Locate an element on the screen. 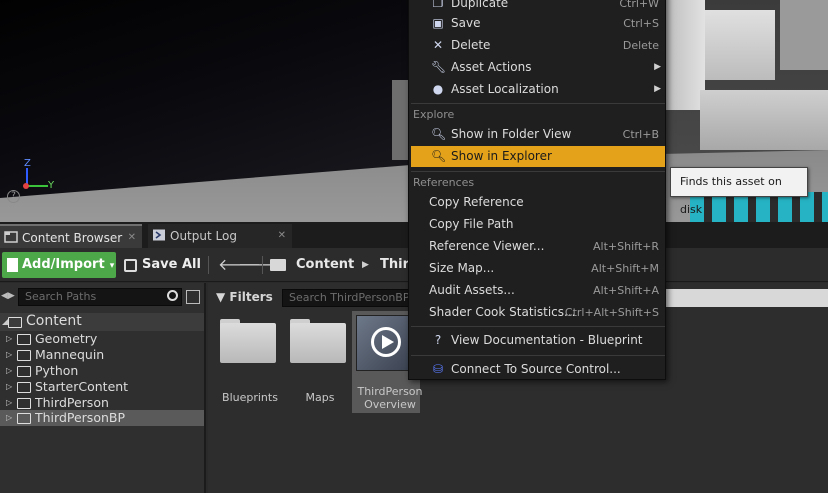  menu-item-label: Delete is located at coordinates (471, 45).